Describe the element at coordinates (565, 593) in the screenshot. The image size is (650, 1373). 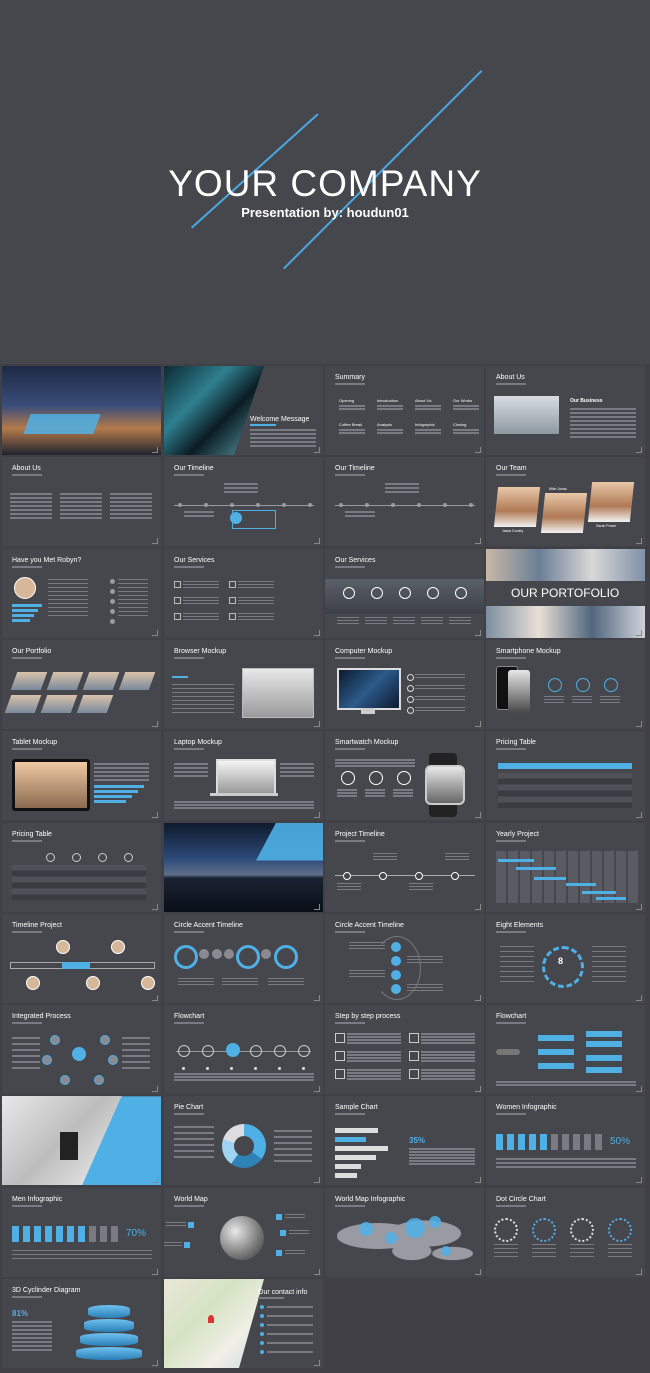
I see `slide-thumbnail-s12: OUR PORTOFOLIO` at that location.